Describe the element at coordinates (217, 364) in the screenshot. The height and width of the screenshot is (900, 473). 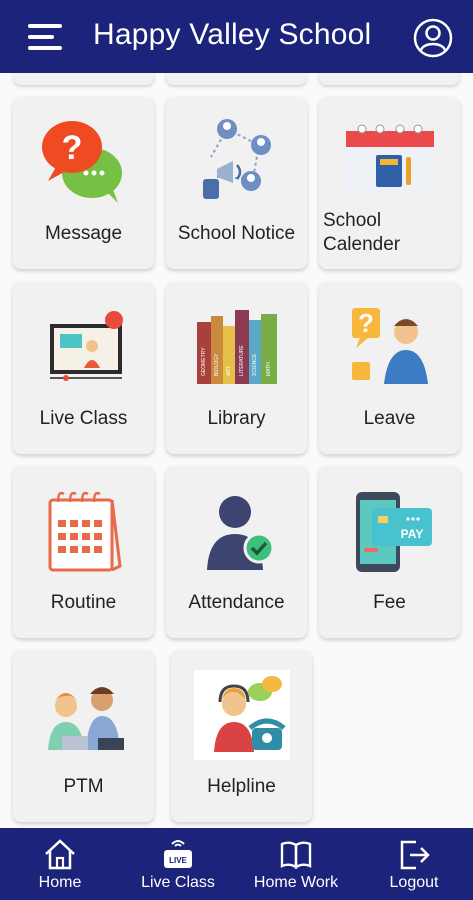
I see `book-spine-label: BIOLOGY` at that location.